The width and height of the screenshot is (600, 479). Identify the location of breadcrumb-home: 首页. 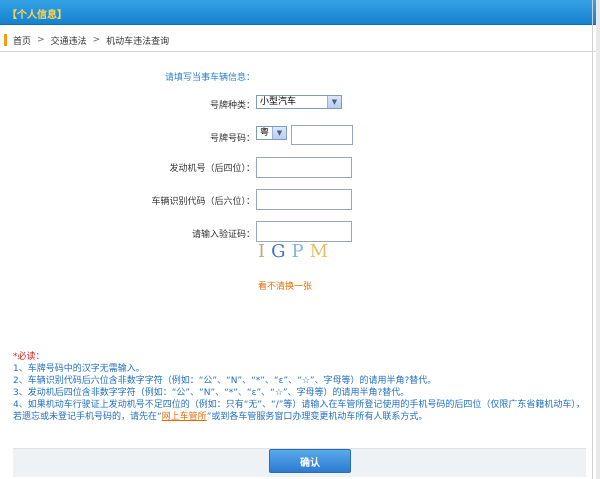
(22, 40).